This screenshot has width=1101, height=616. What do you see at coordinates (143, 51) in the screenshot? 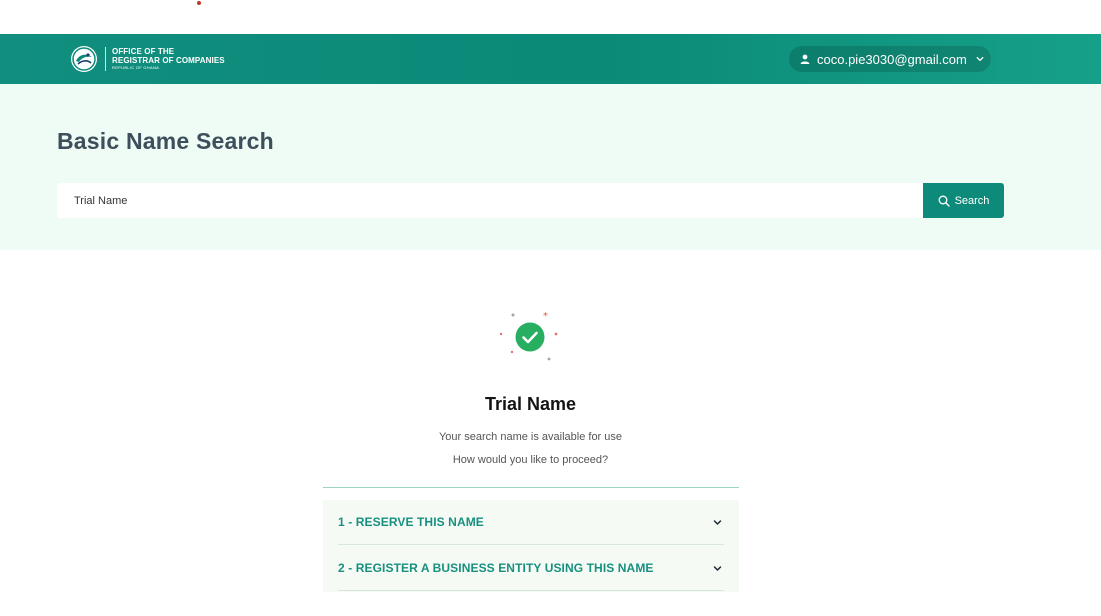
I see `logo-line-1: OFFICE OF THE` at bounding box center [143, 51].